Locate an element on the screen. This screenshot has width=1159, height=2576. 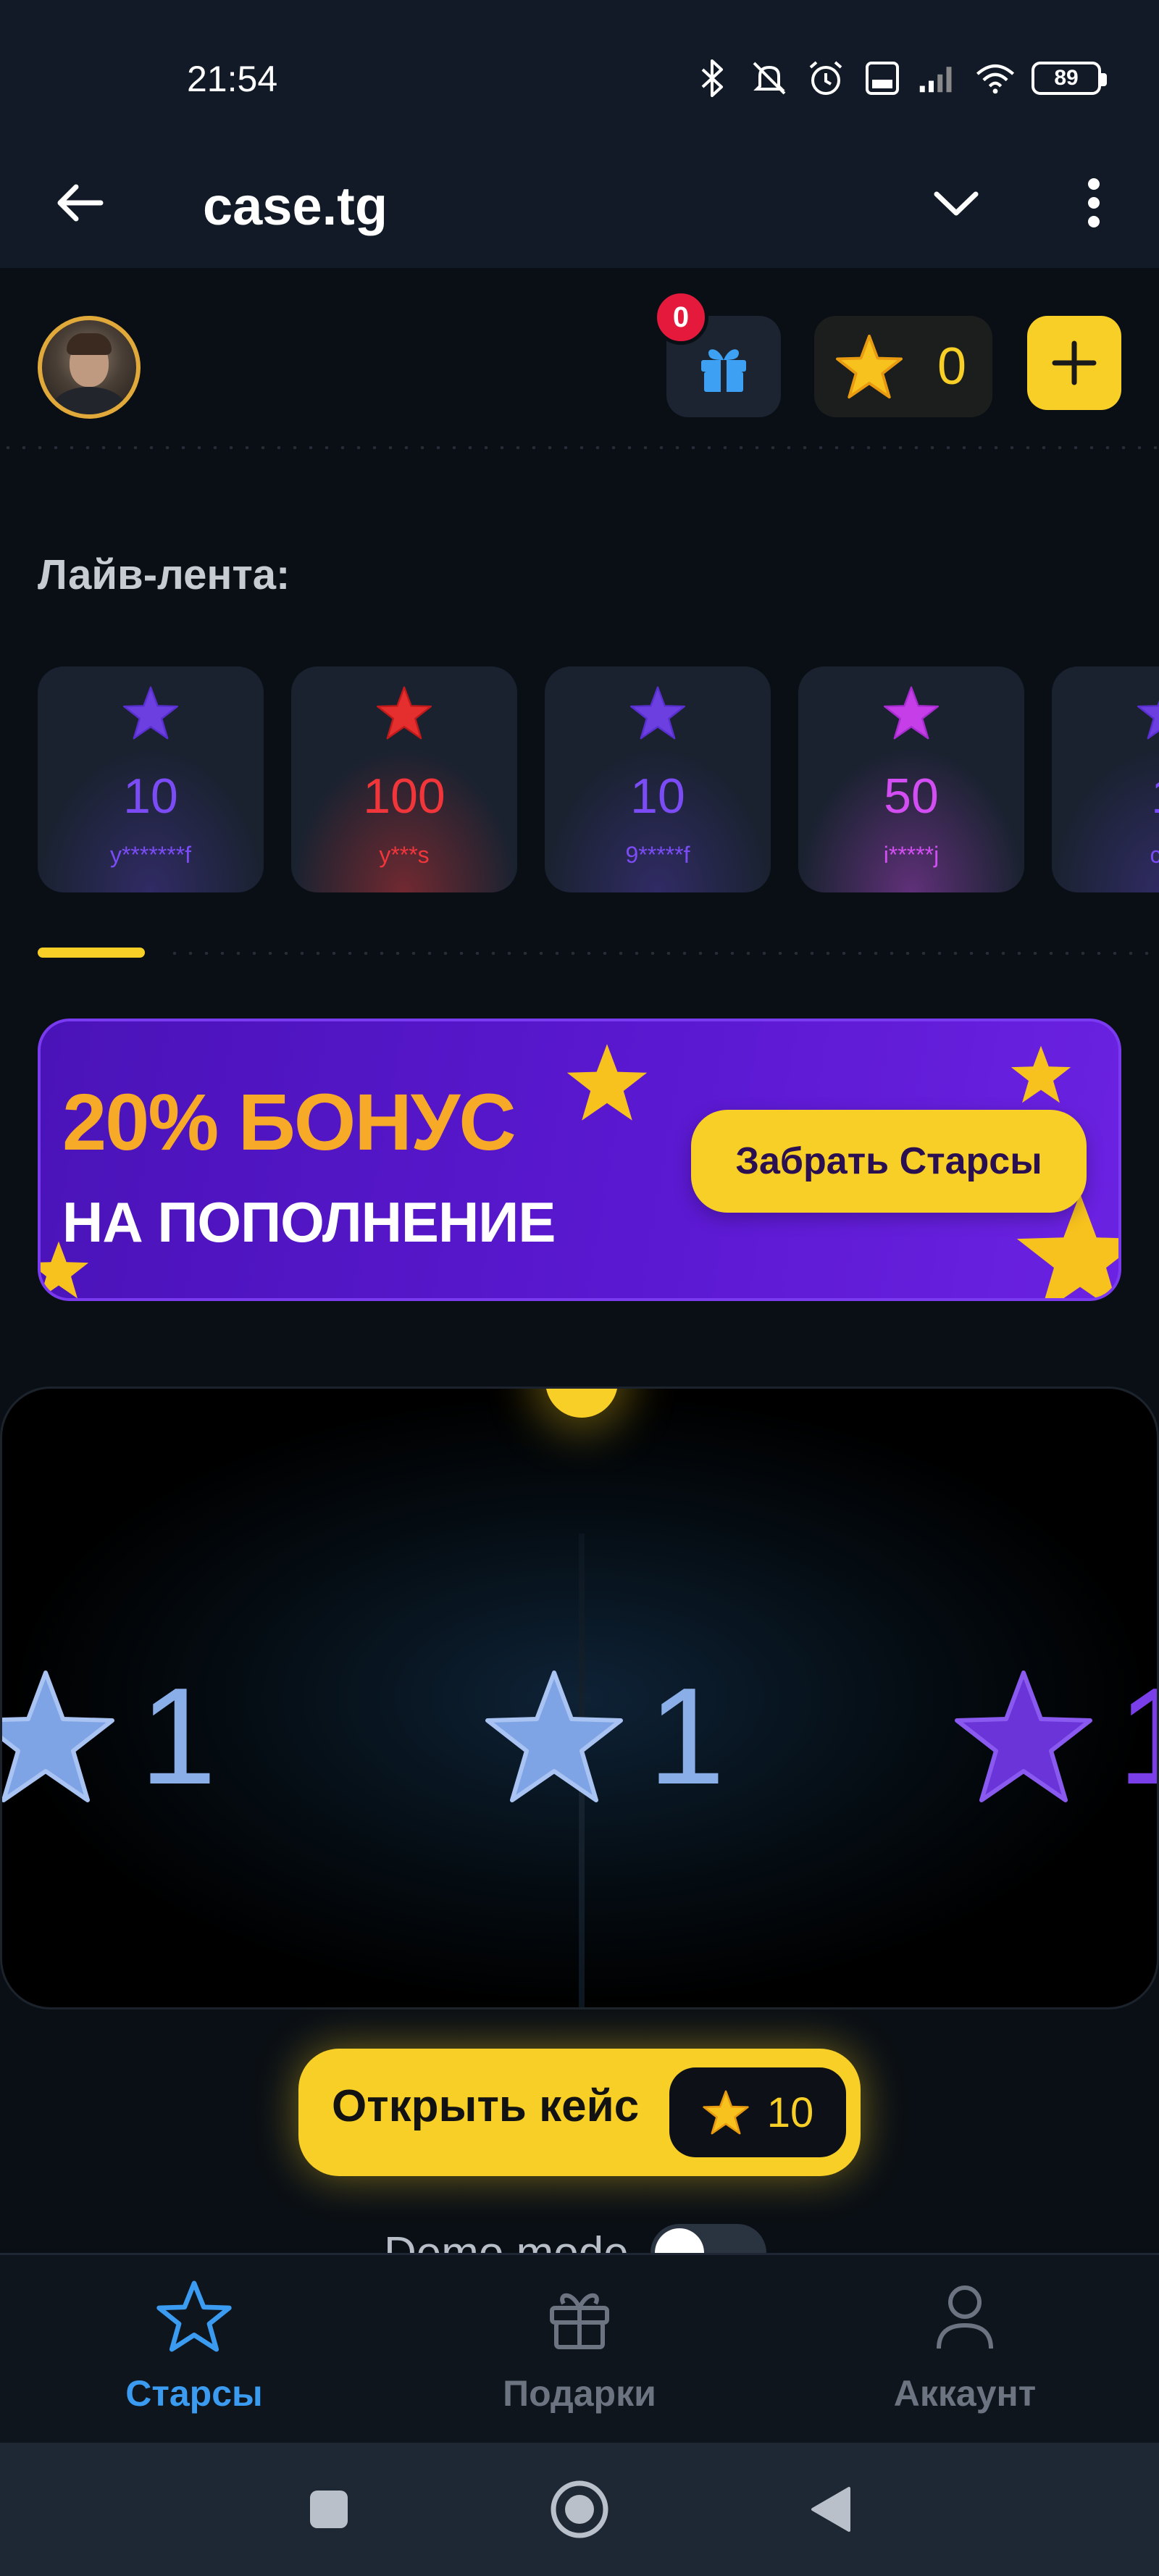
live-feed-amount: 1 is located at coordinates (1105, 796).